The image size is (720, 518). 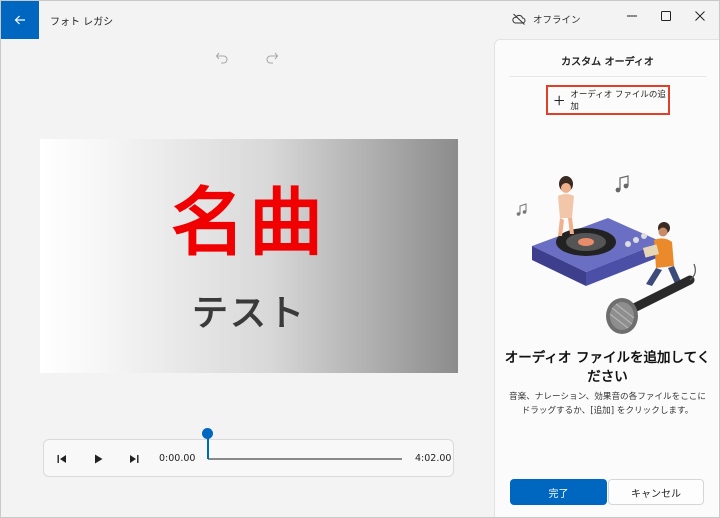 I want to click on playback-bar: 0:00.00 4:02.00, so click(x=248, y=458).